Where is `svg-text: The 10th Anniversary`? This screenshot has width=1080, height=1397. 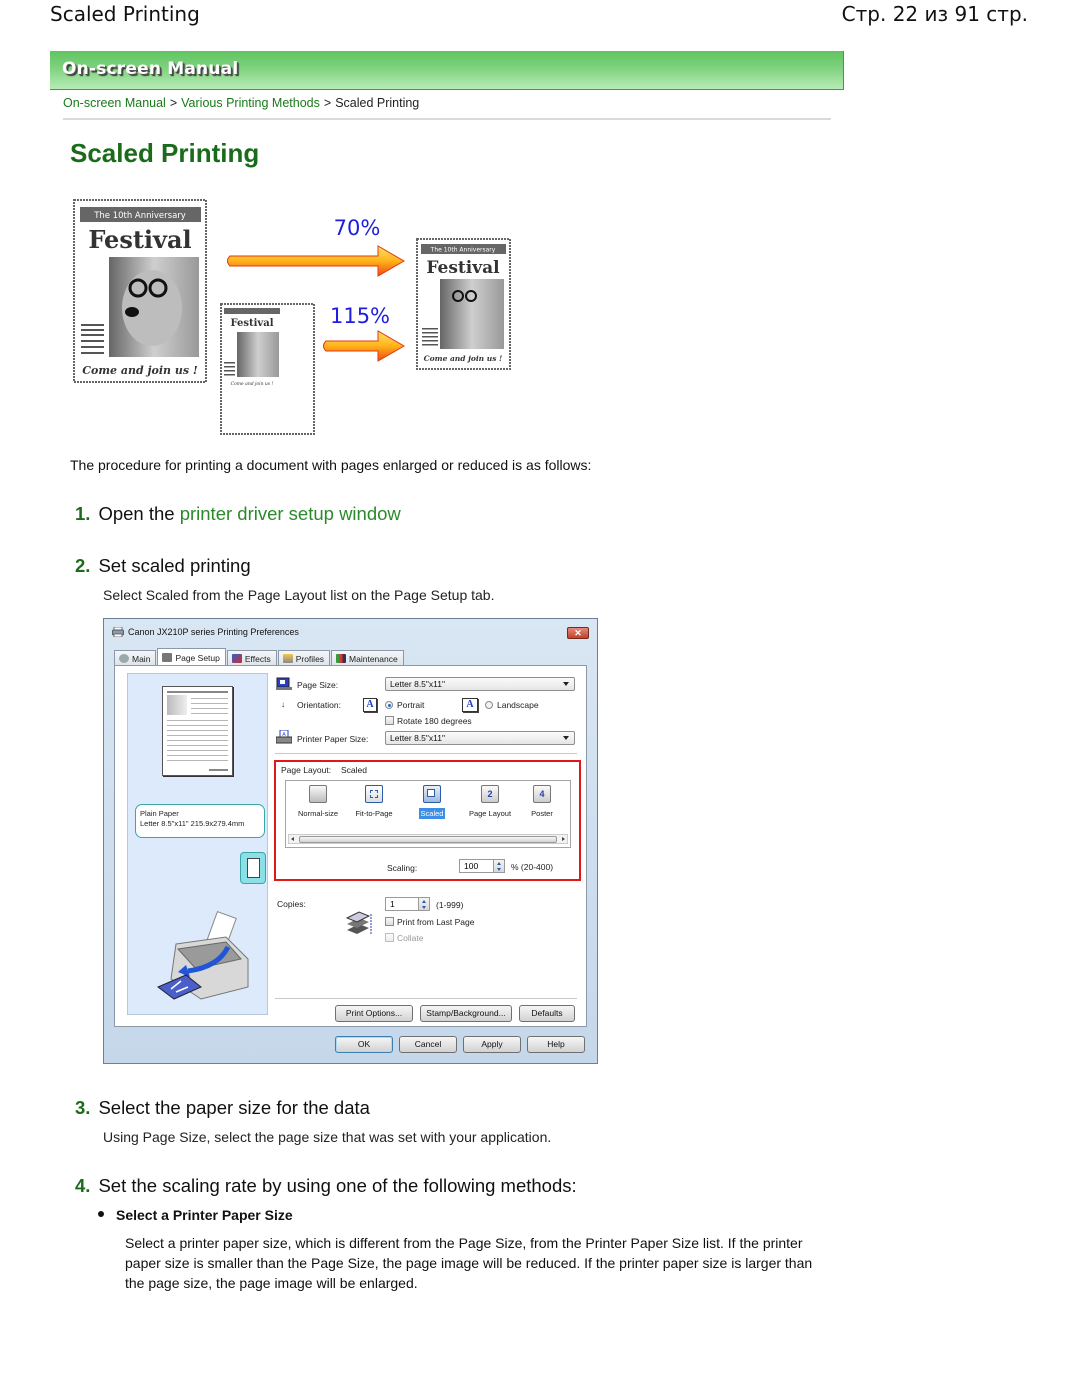
svg-text: The 10th Anniversary is located at coordinates (463, 250).